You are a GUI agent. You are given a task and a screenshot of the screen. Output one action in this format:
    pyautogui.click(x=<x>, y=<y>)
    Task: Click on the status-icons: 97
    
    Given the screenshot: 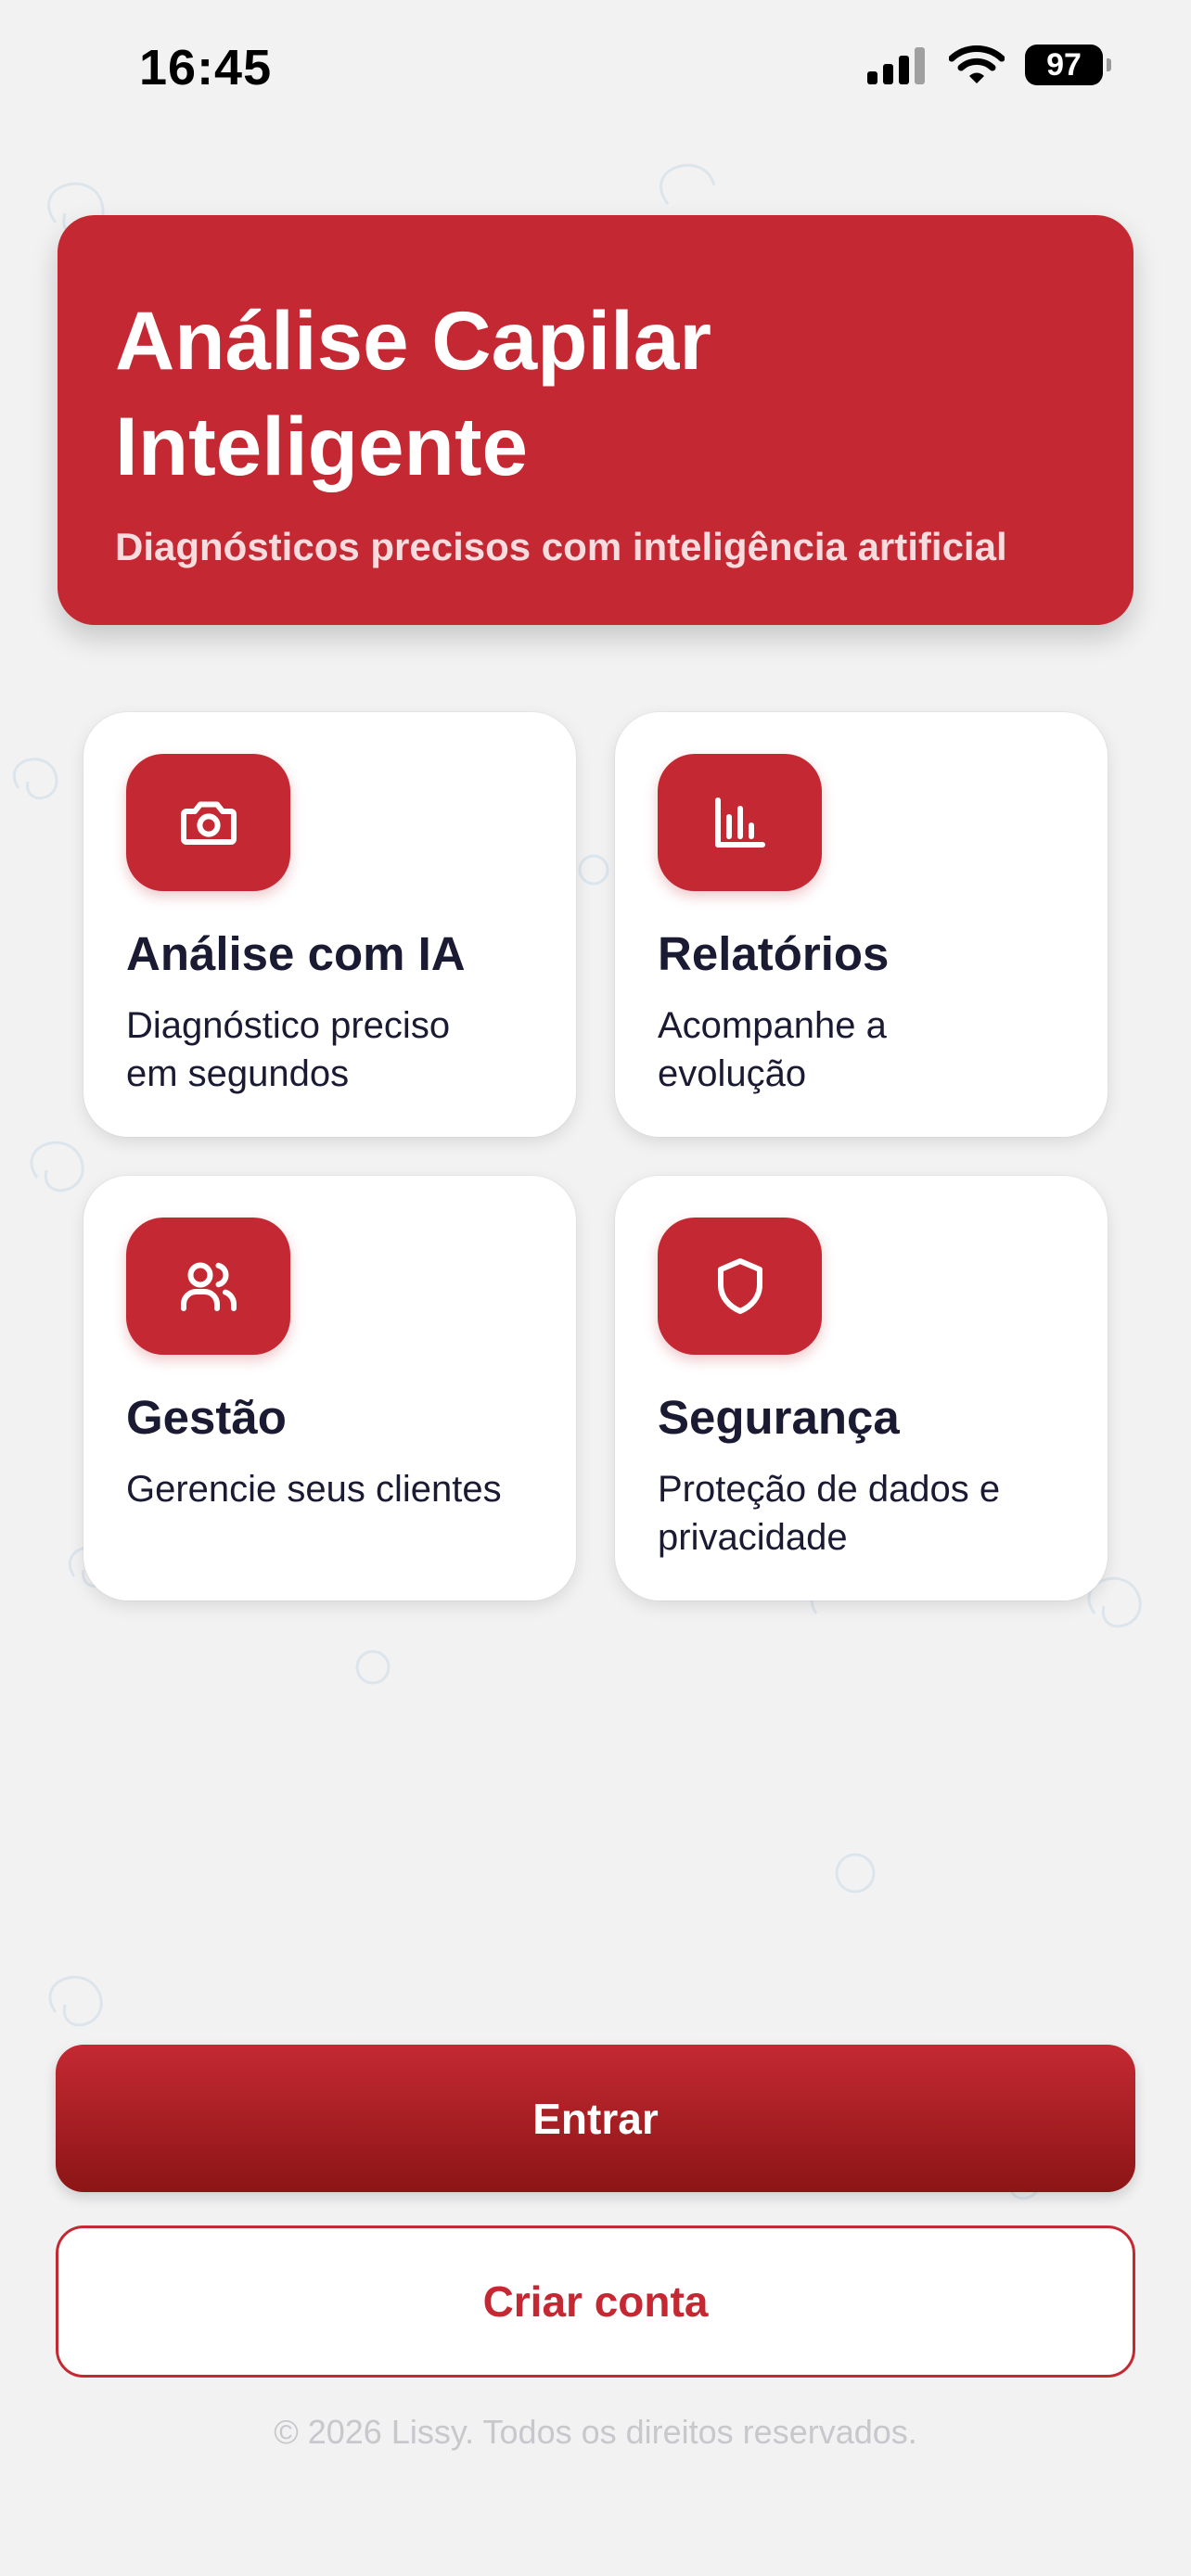 What is the action you would take?
    pyautogui.click(x=989, y=65)
    